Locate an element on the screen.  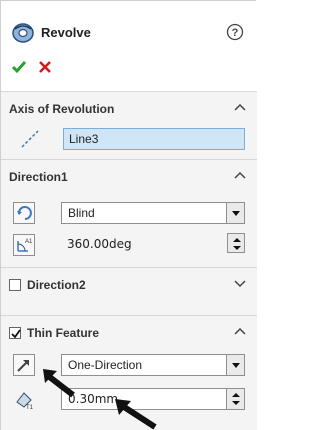
help-icon: ? is located at coordinates (235, 32).